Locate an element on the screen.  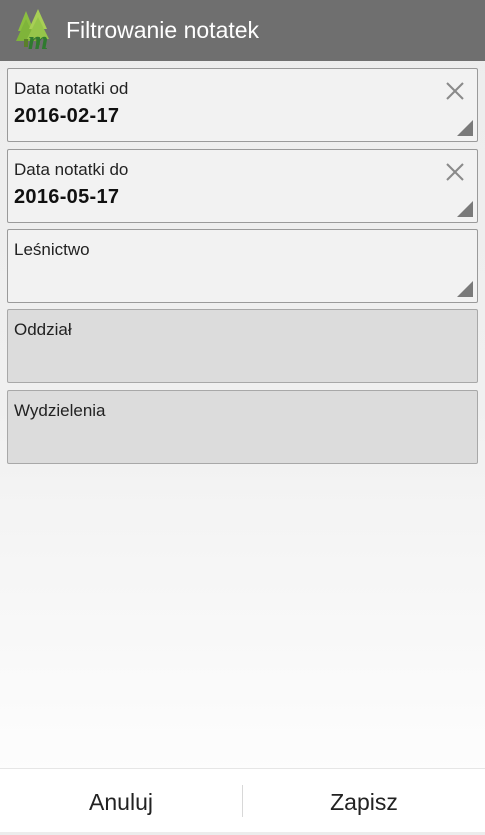
date-from-label: Data notatki od is located at coordinates (71, 88).